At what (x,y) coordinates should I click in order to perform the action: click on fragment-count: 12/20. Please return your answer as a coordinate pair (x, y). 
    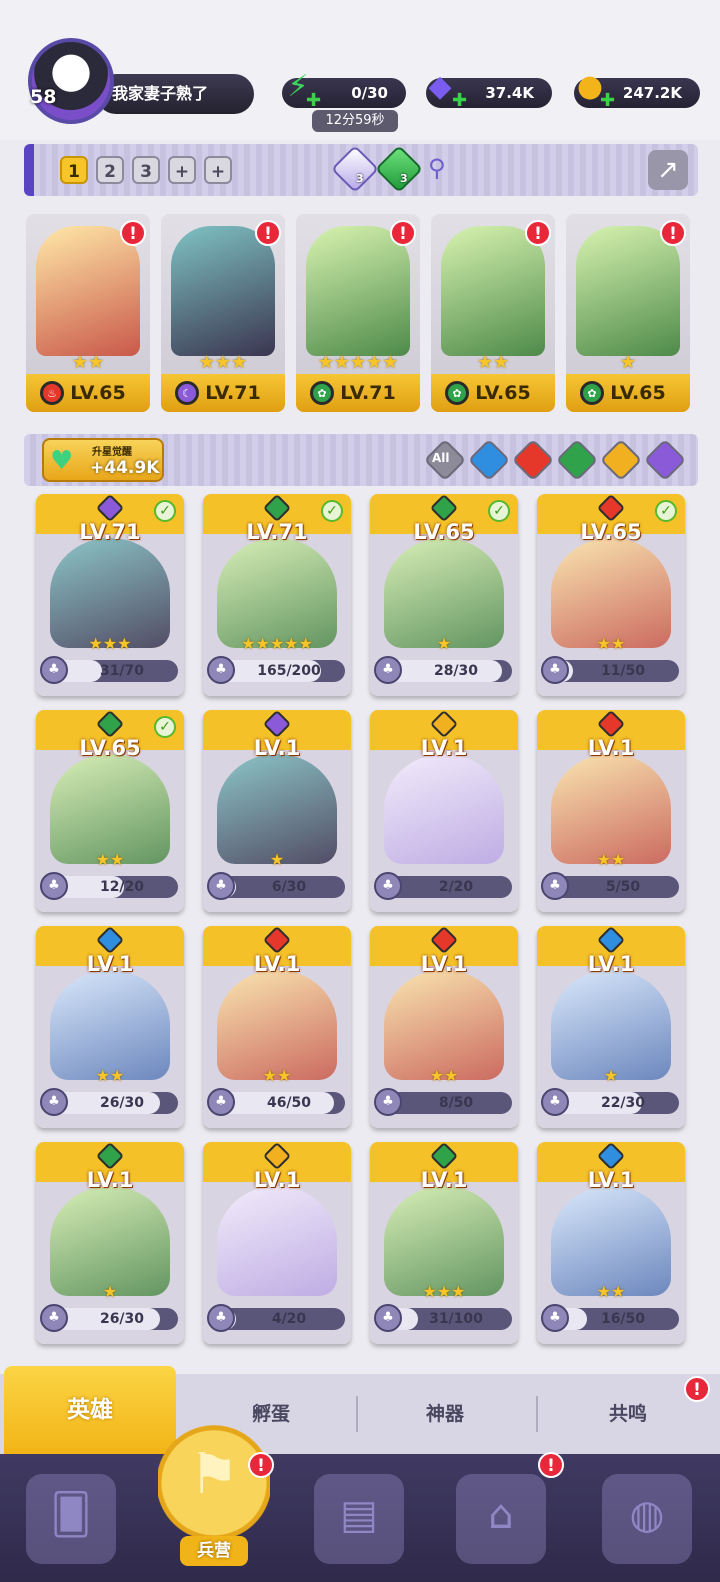
    Looking at the image, I should click on (122, 887).